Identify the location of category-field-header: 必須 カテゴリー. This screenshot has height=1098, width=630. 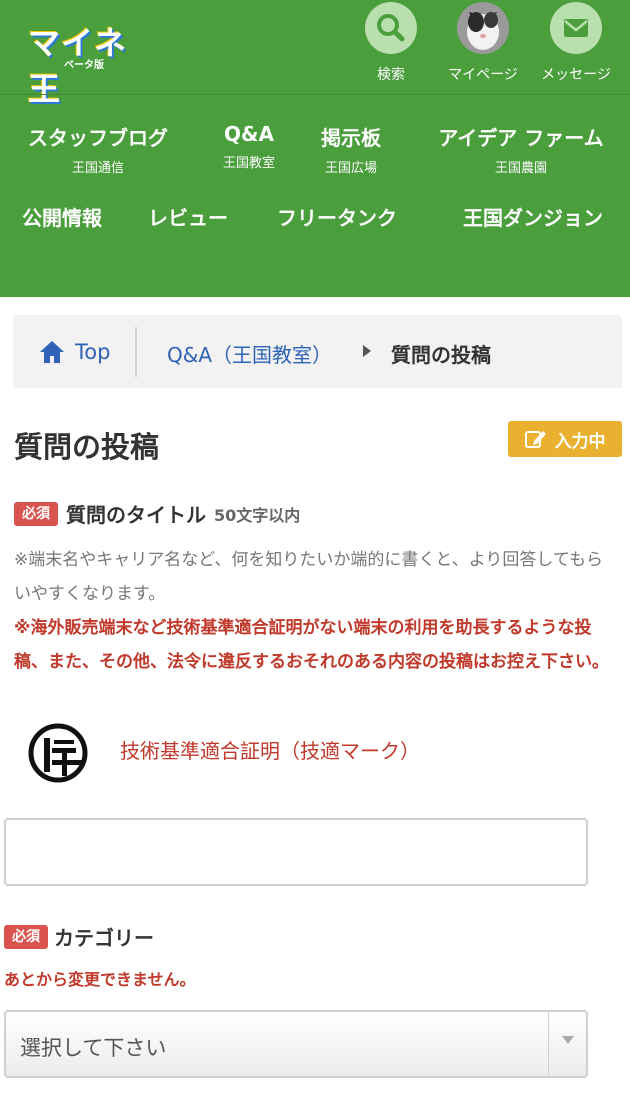
(79, 936).